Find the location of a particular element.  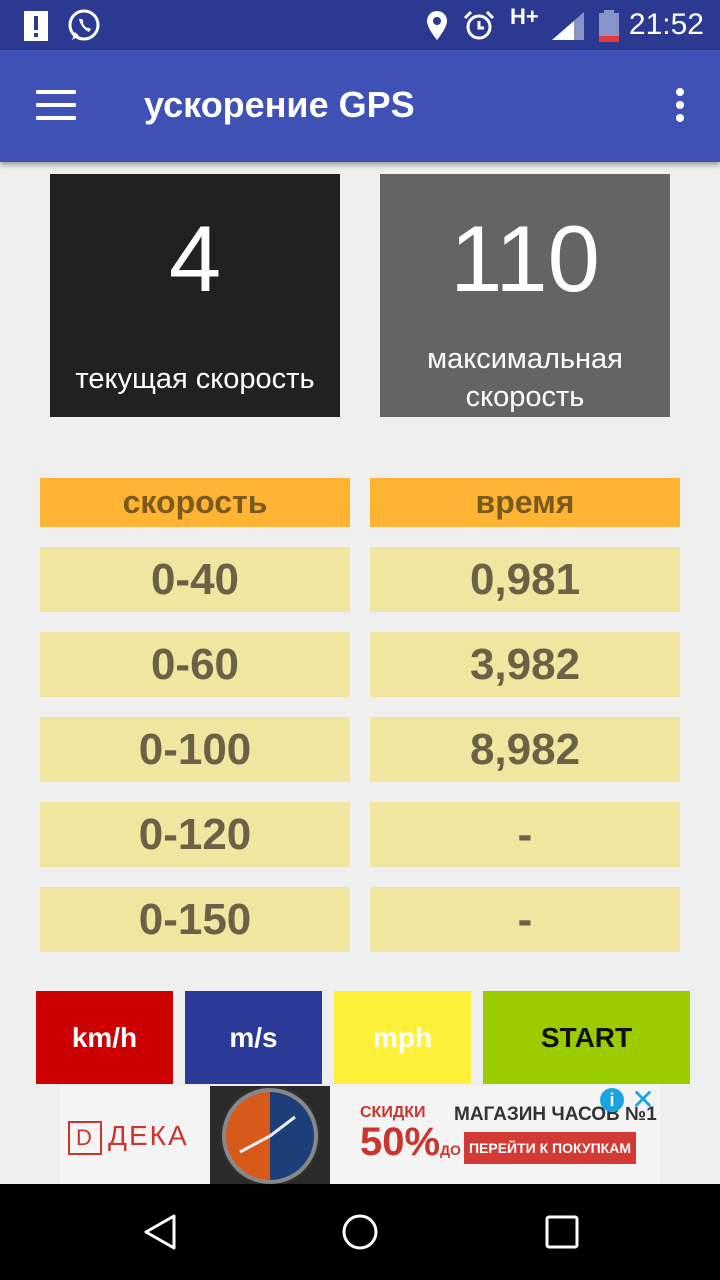

menu-icon is located at coordinates (56, 106).